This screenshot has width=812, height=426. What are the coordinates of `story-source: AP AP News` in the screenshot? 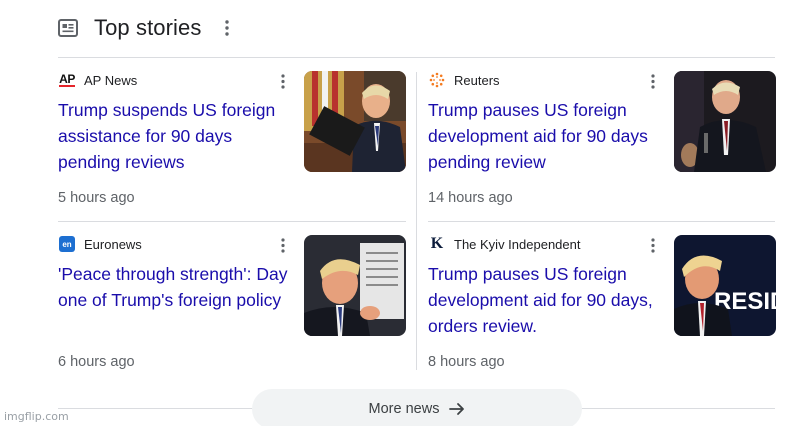 It's located at (97, 80).